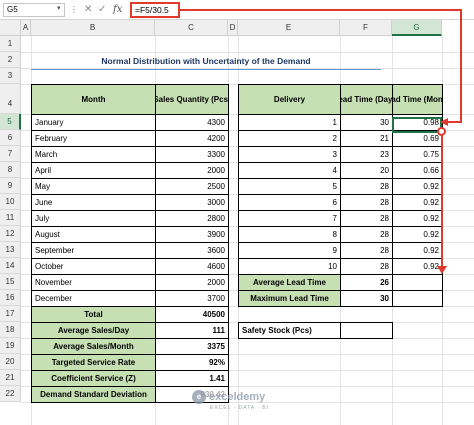 Image resolution: width=474 pixels, height=425 pixels. I want to click on column-header-f: F, so click(366, 28).